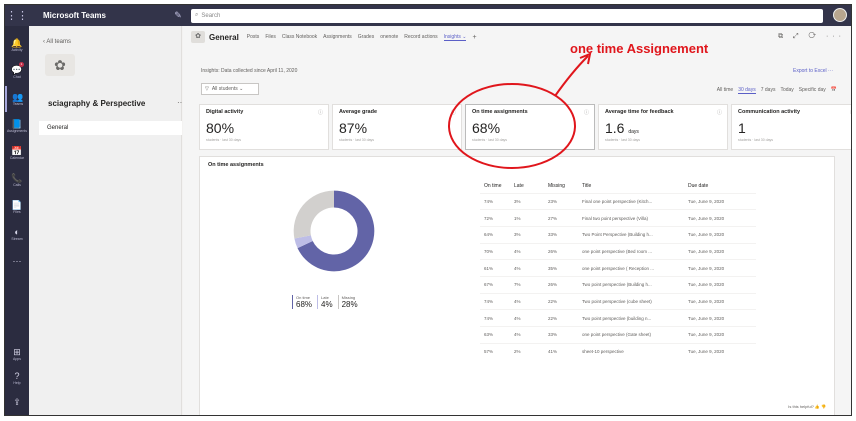 This screenshot has width=856, height=421. What do you see at coordinates (17, 354) in the screenshot?
I see `rail-item-apps: ⊞ Apps` at bounding box center [17, 354].